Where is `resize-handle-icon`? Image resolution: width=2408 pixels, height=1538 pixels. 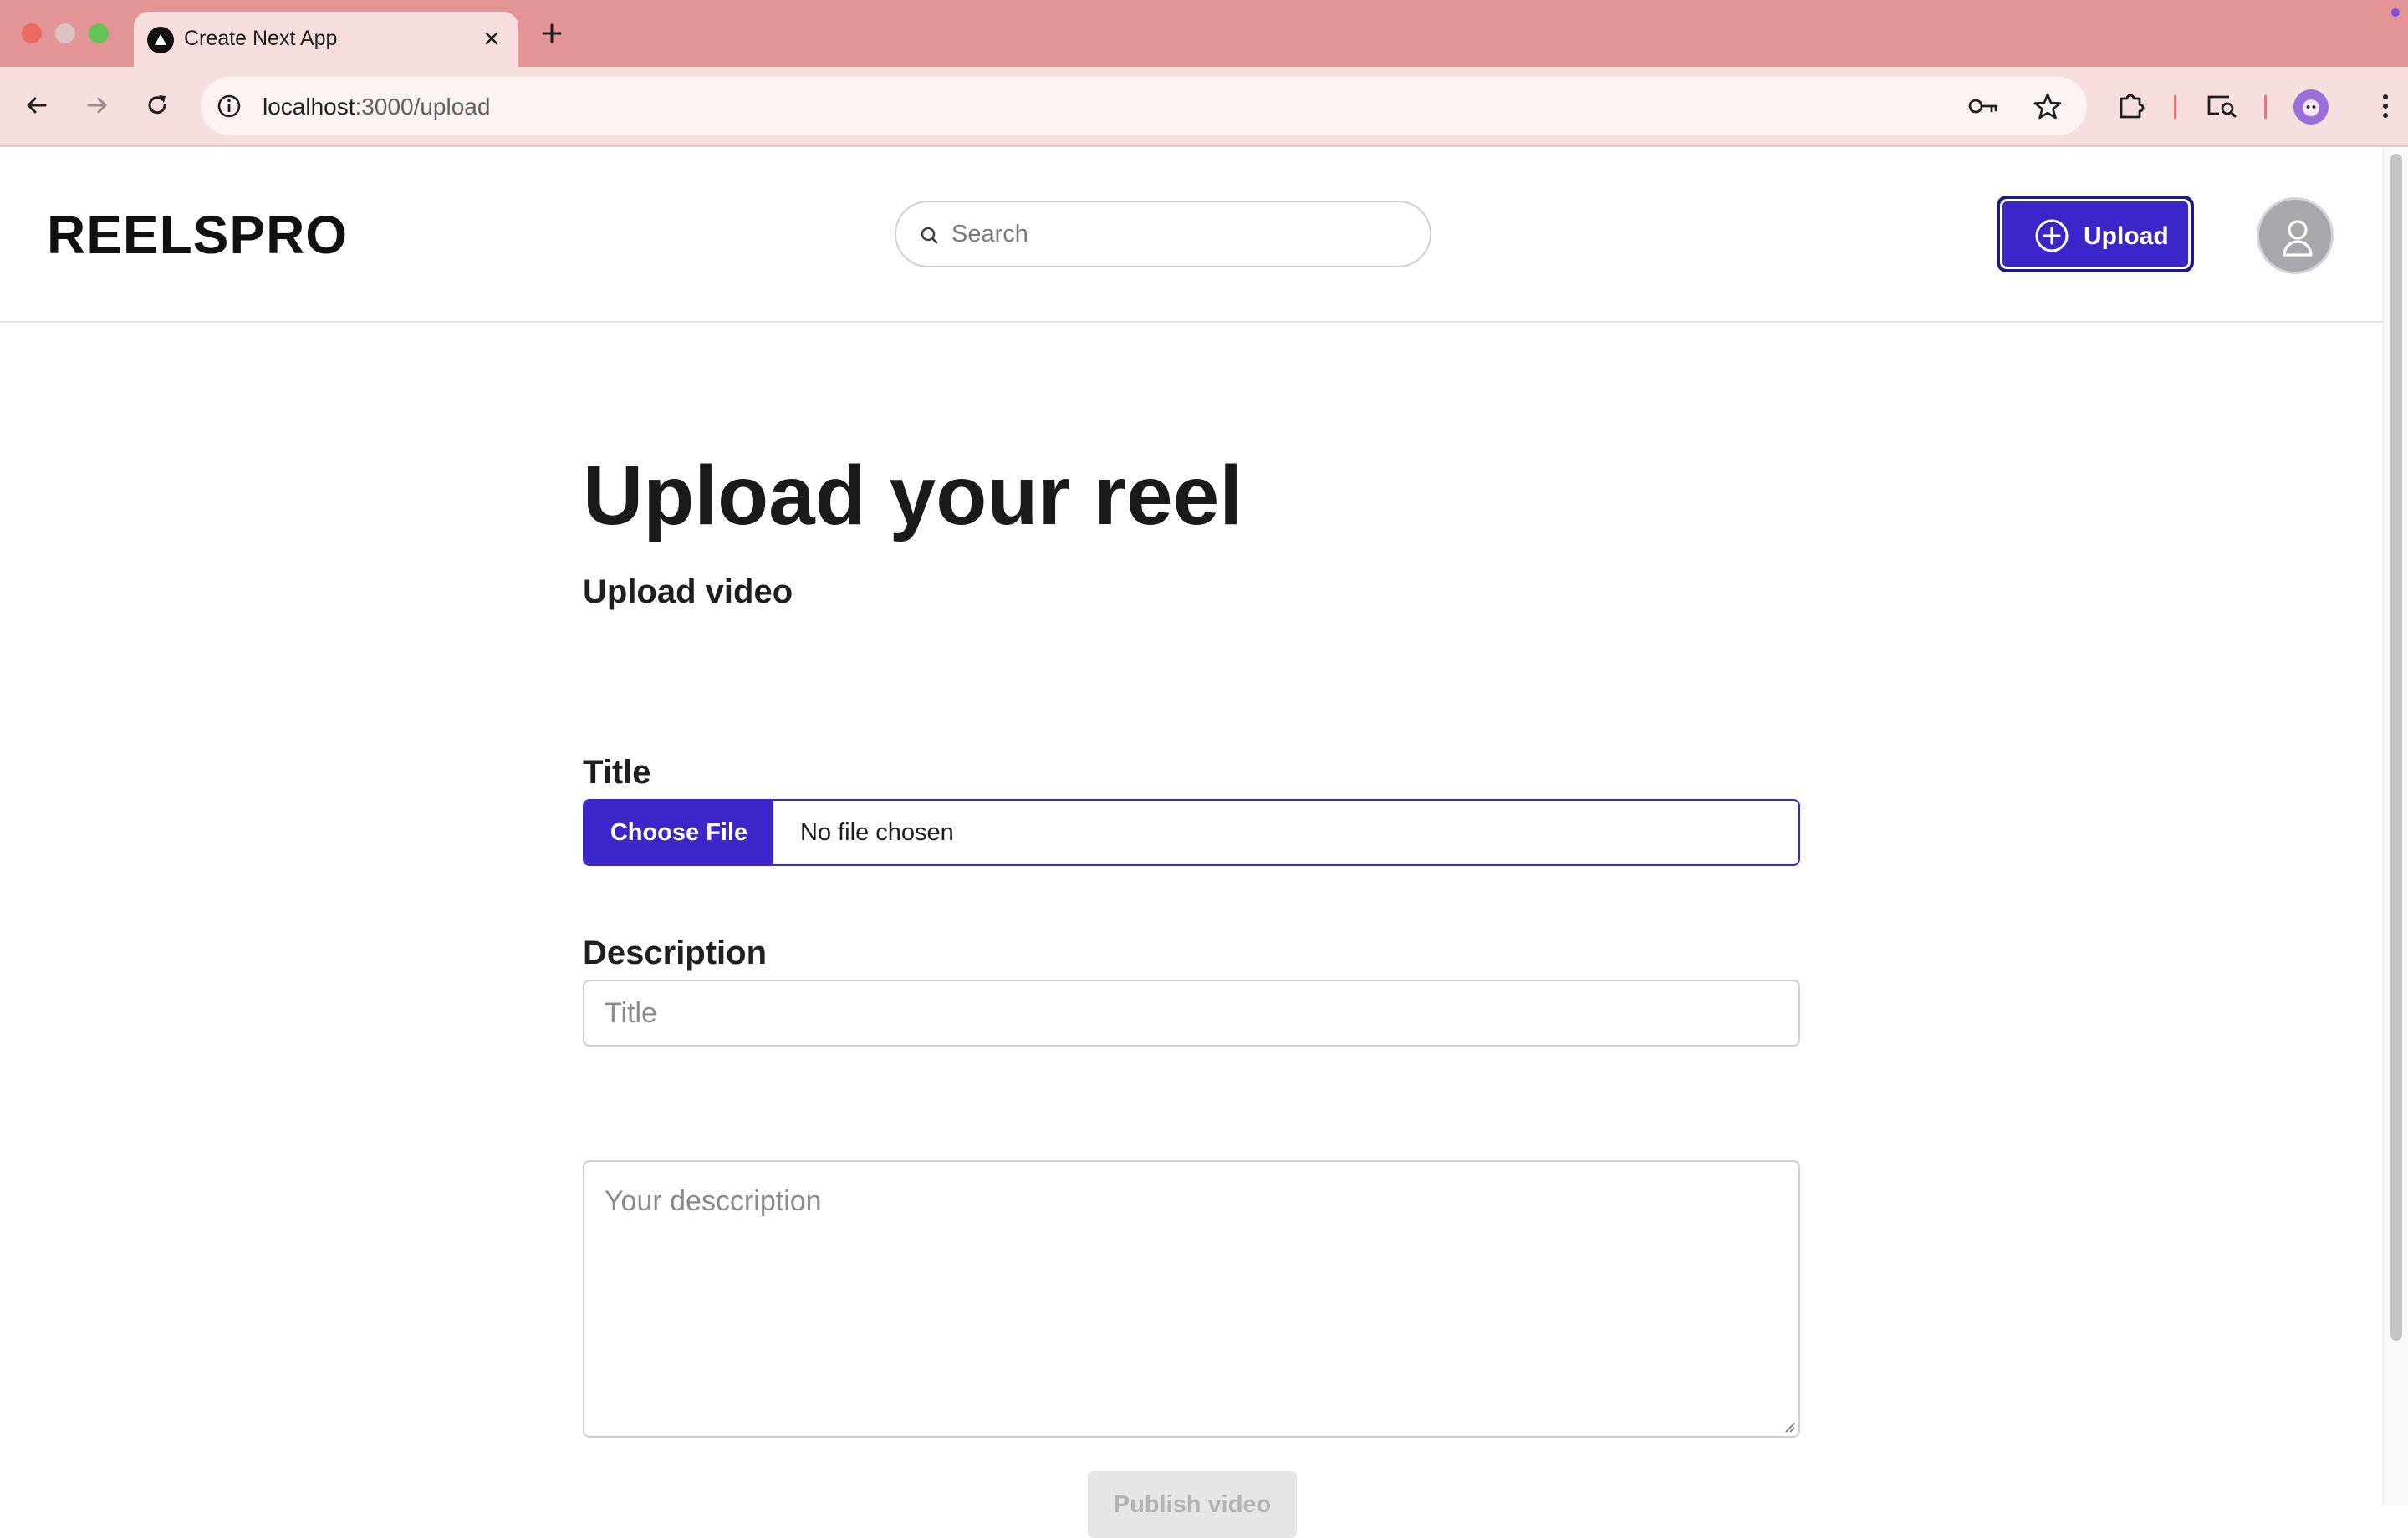 resize-handle-icon is located at coordinates (1789, 1426).